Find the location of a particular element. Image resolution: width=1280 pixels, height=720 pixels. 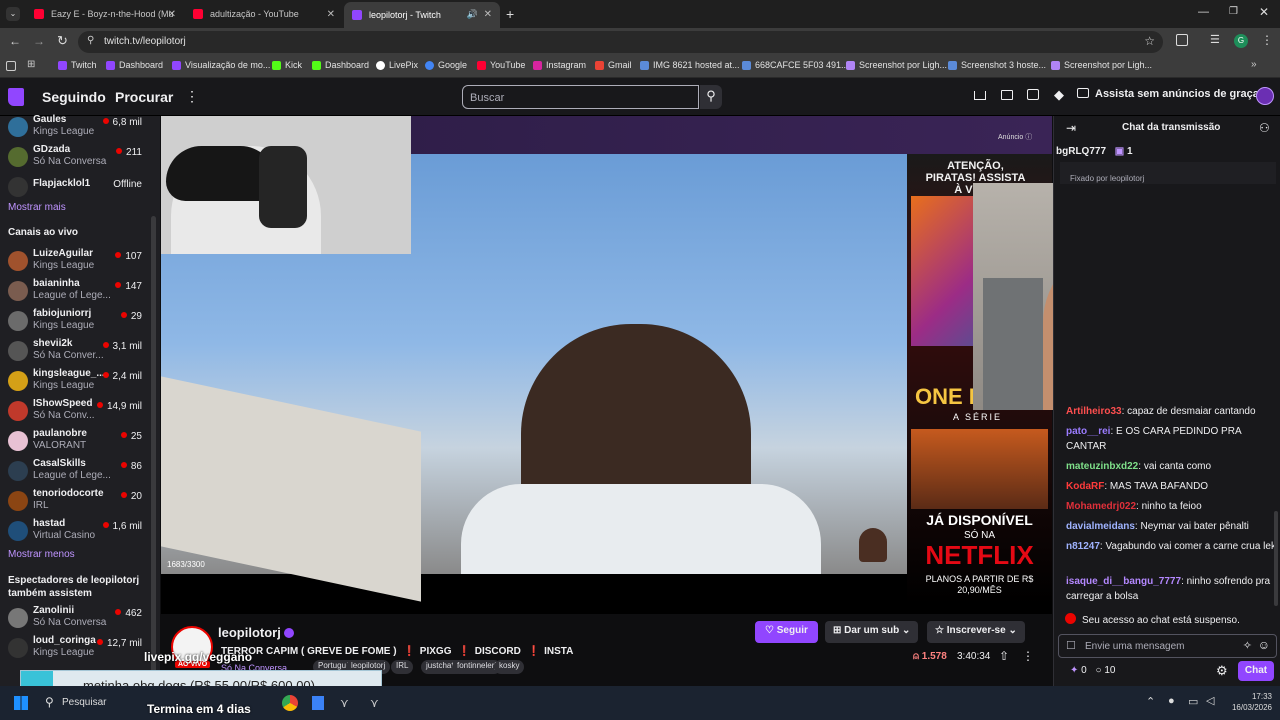

tag-pill: kosky is located at coordinates (509, 667).